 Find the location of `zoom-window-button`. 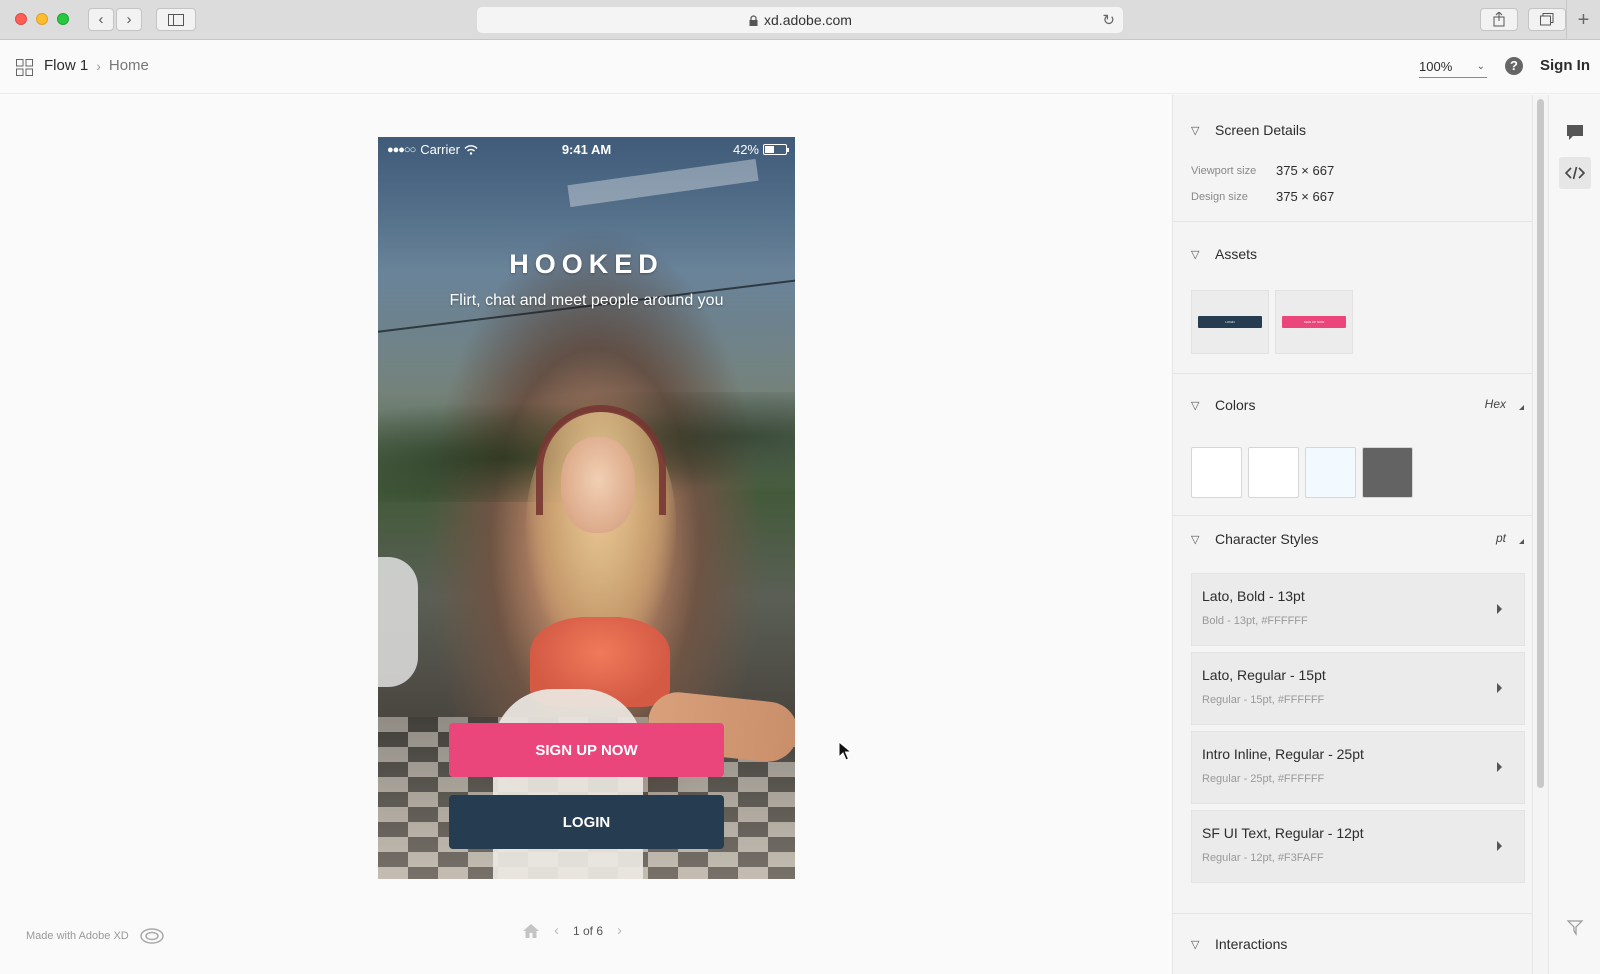

zoom-window-button is located at coordinates (63, 19).